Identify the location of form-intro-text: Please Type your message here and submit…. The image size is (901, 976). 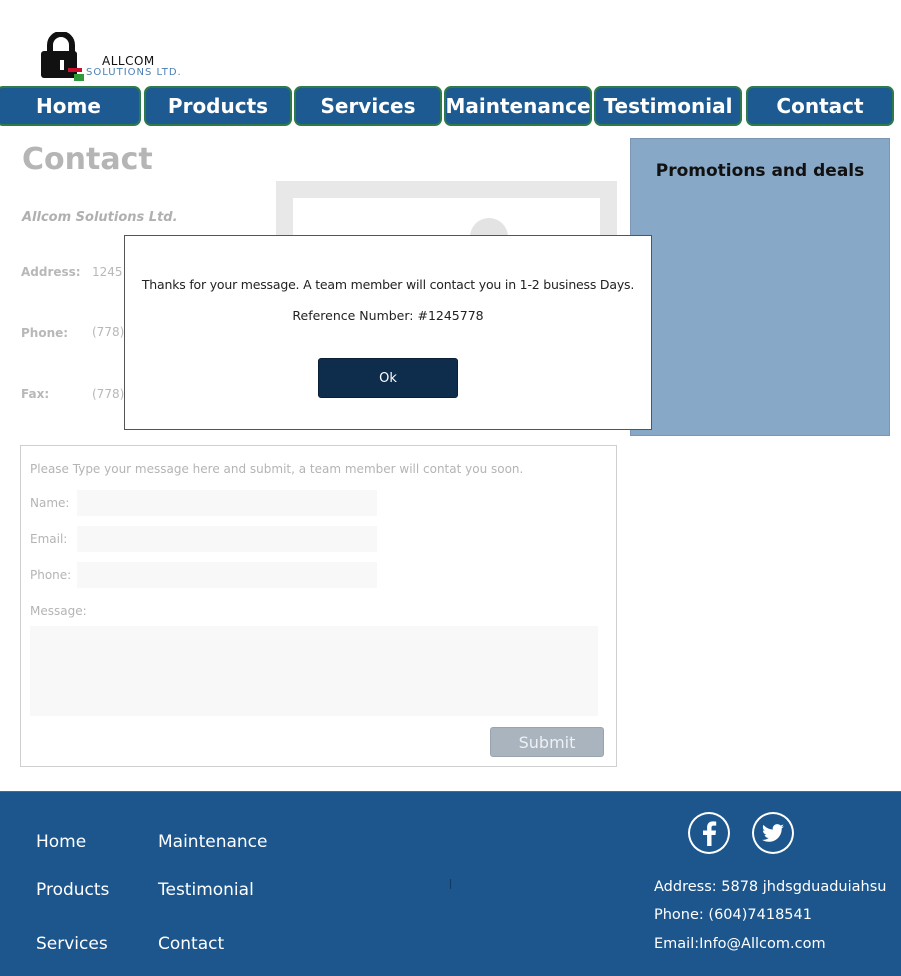
(277, 469).